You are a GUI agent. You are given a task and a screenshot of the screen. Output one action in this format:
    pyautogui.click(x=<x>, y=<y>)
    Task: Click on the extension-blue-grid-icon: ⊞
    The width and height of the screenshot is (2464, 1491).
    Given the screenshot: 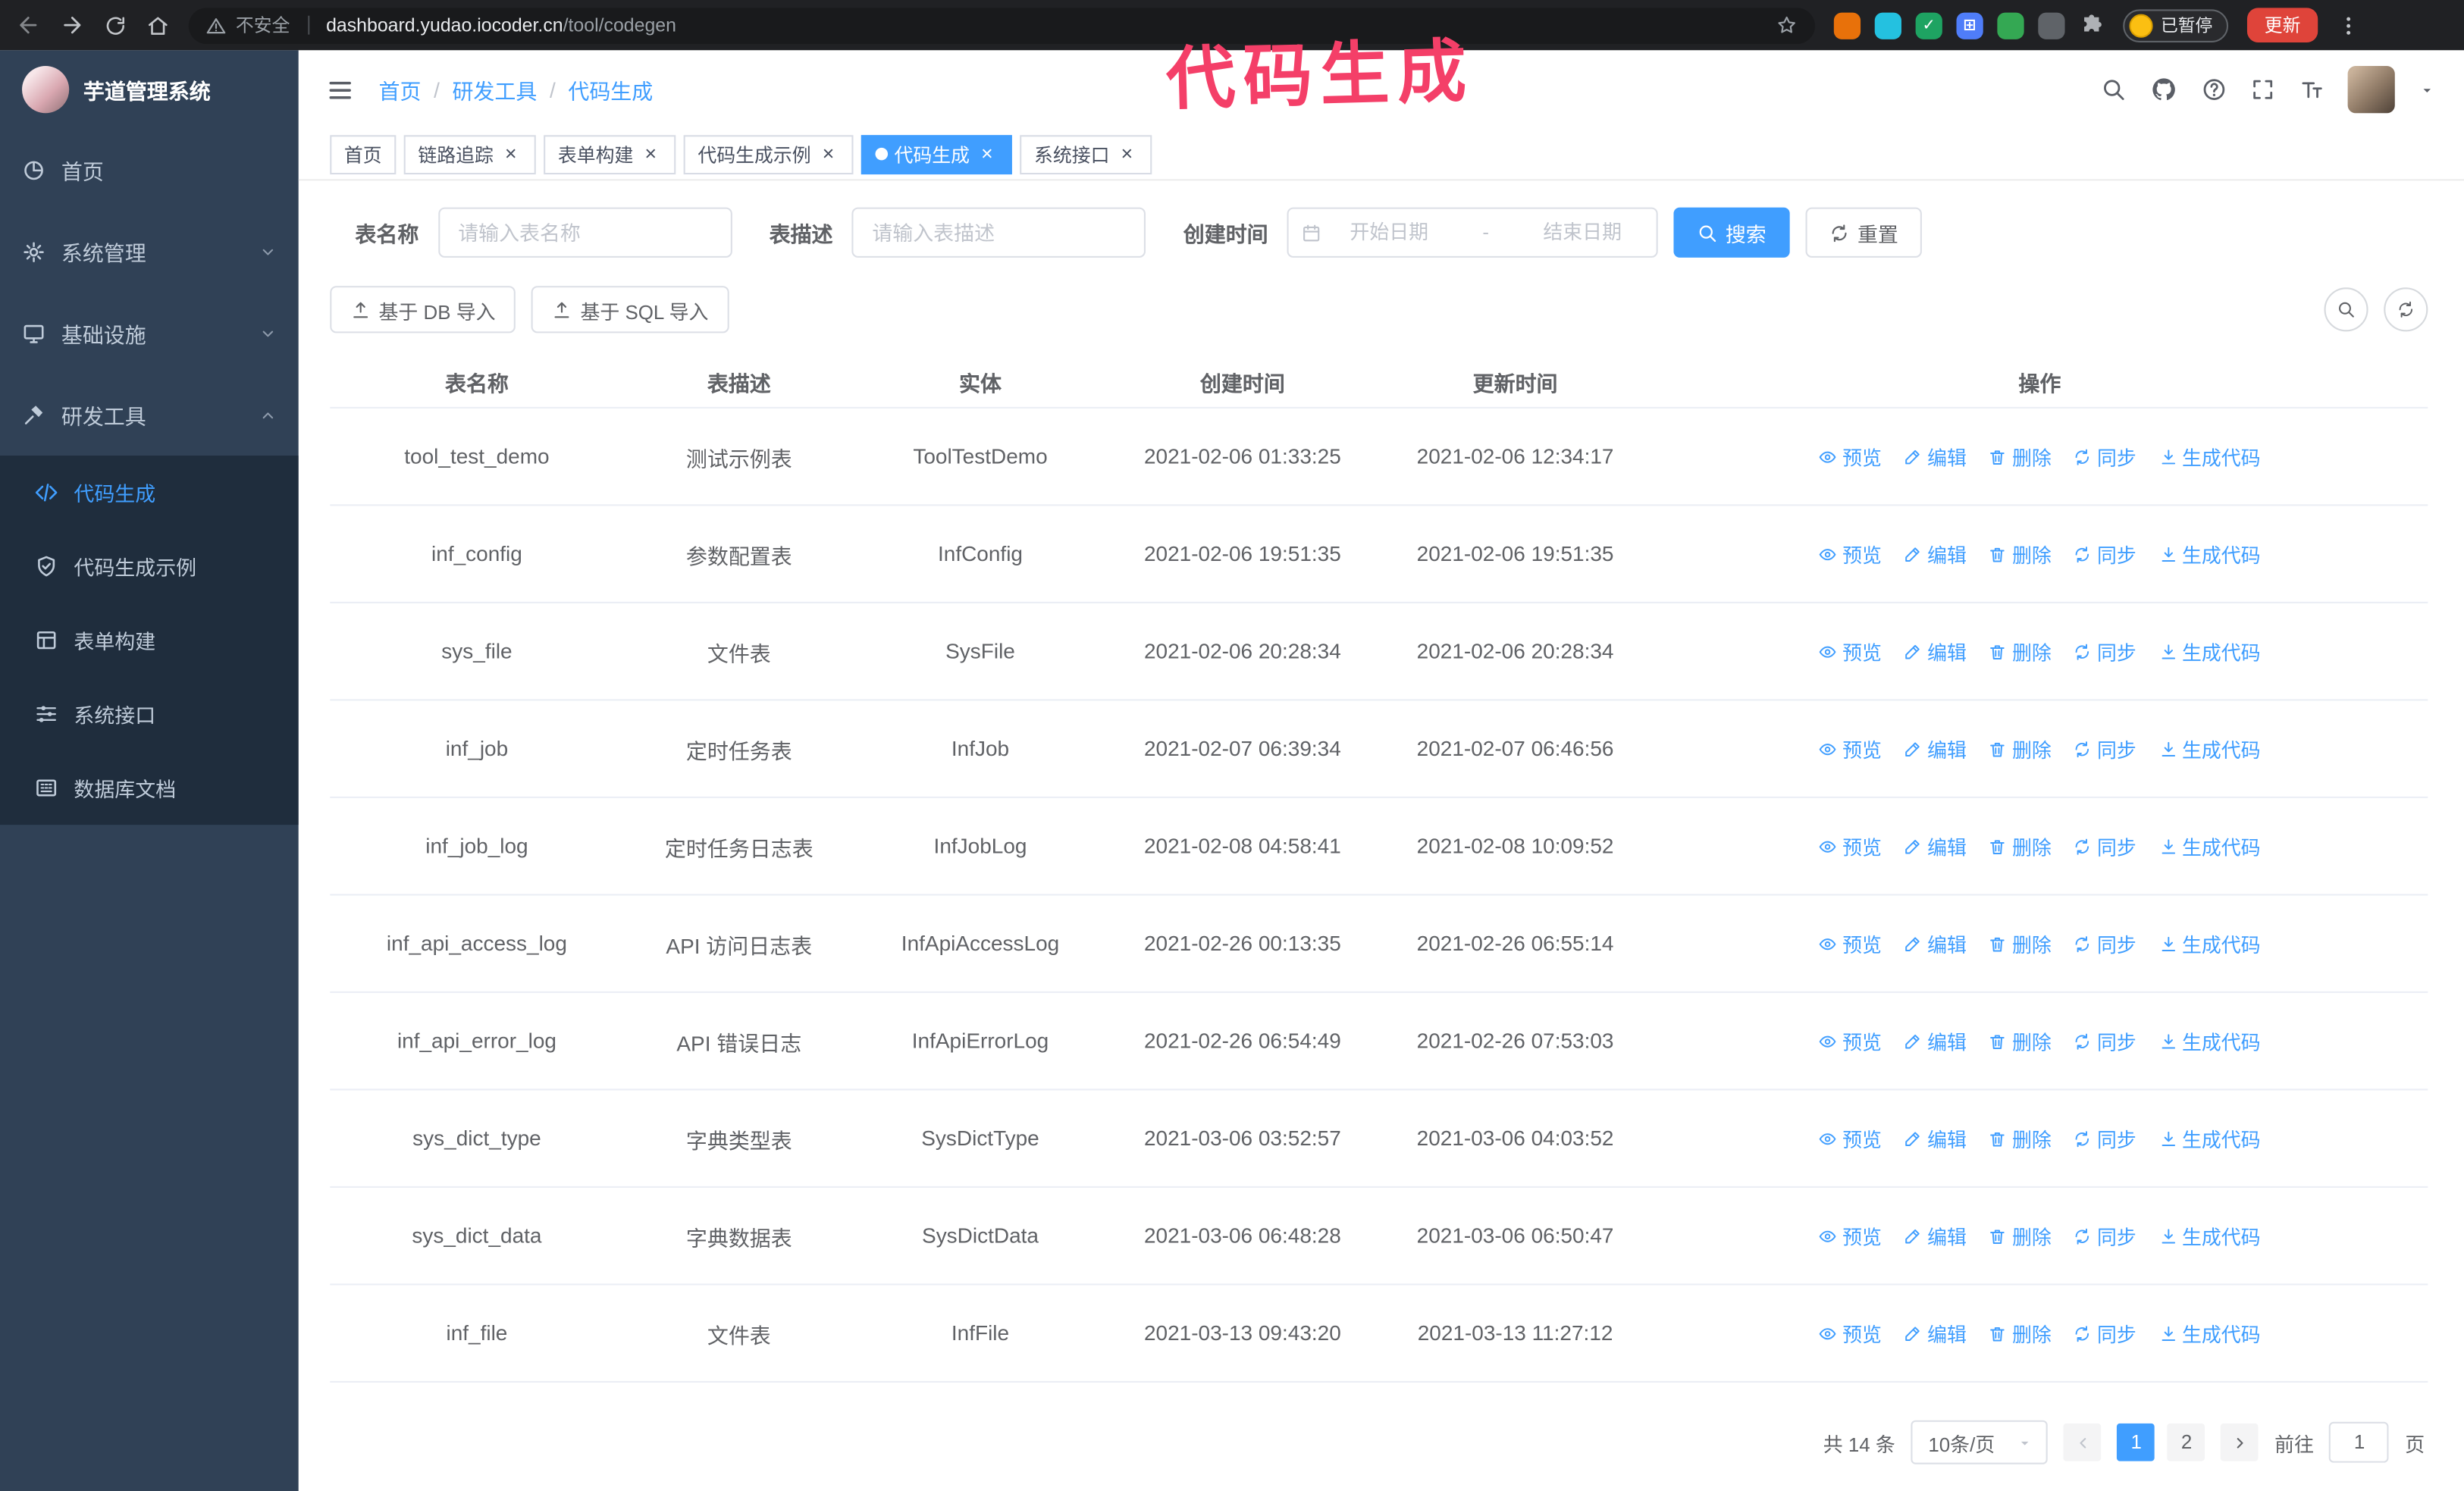 What is the action you would take?
    pyautogui.click(x=1970, y=25)
    